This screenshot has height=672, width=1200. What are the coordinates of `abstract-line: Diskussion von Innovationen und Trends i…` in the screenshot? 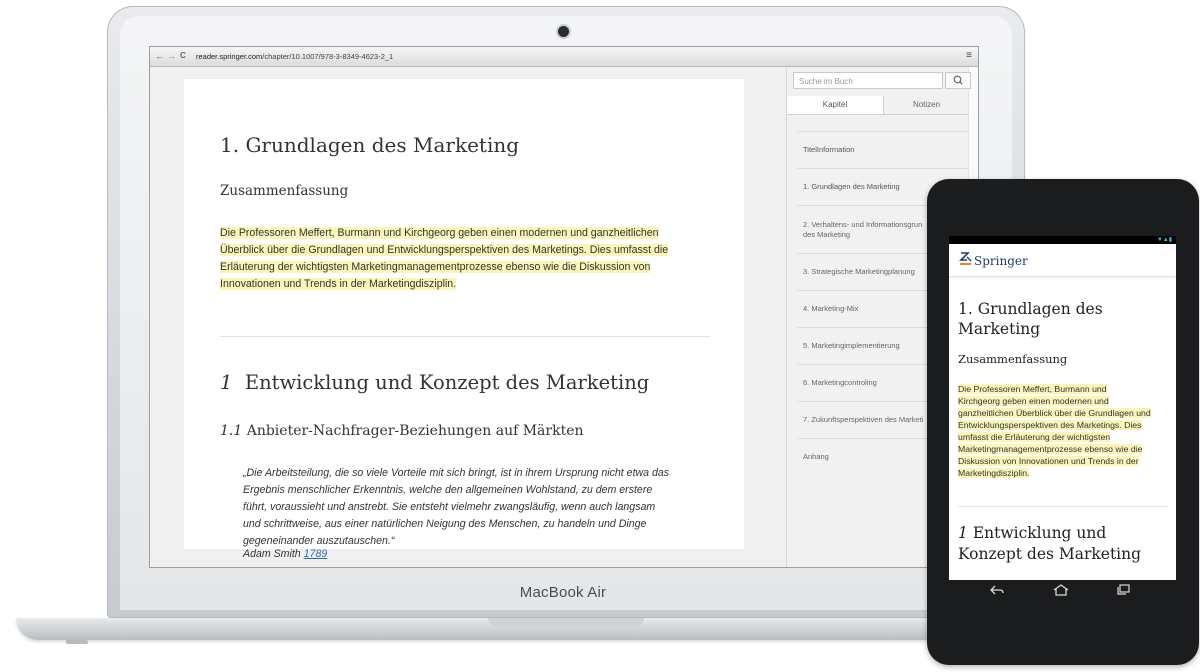 It's located at (1048, 461).